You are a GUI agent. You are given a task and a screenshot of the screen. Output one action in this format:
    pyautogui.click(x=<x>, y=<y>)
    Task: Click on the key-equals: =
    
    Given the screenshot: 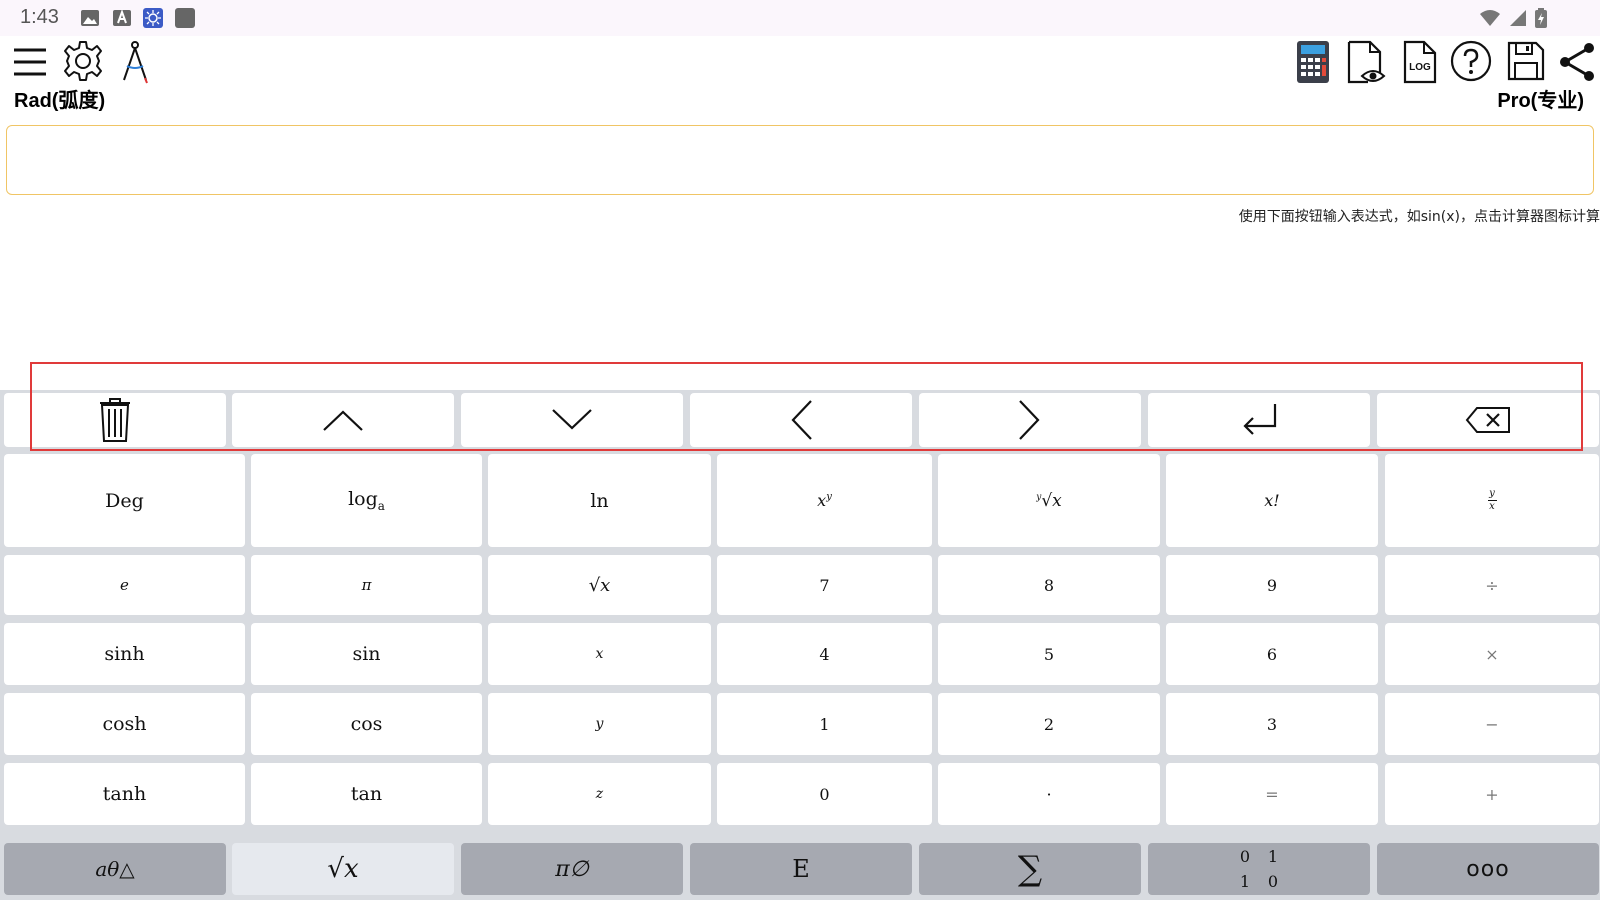 What is the action you would take?
    pyautogui.click(x=1272, y=794)
    